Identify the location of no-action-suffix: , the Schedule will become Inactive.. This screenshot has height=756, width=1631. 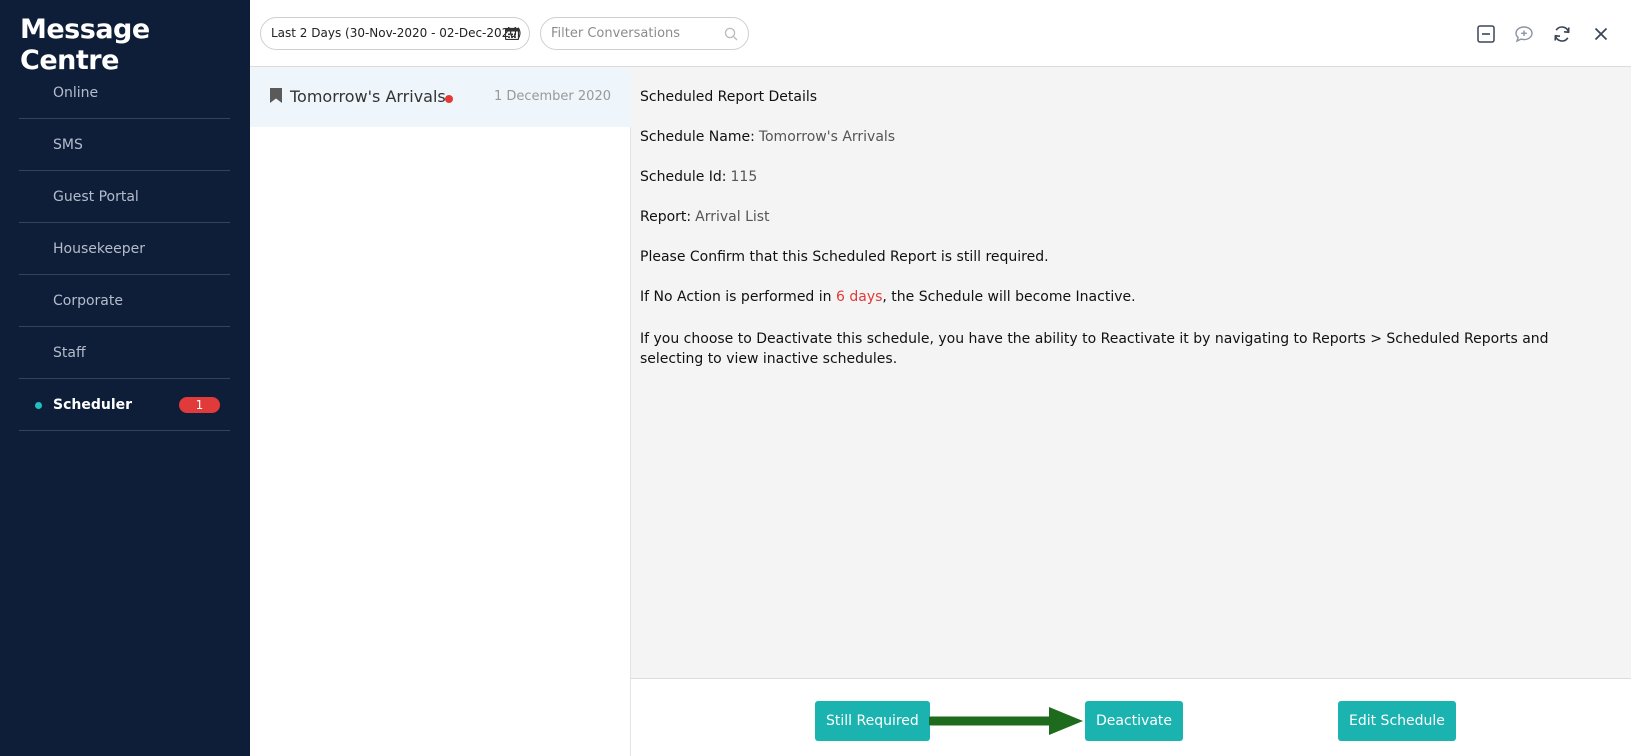
(1009, 297).